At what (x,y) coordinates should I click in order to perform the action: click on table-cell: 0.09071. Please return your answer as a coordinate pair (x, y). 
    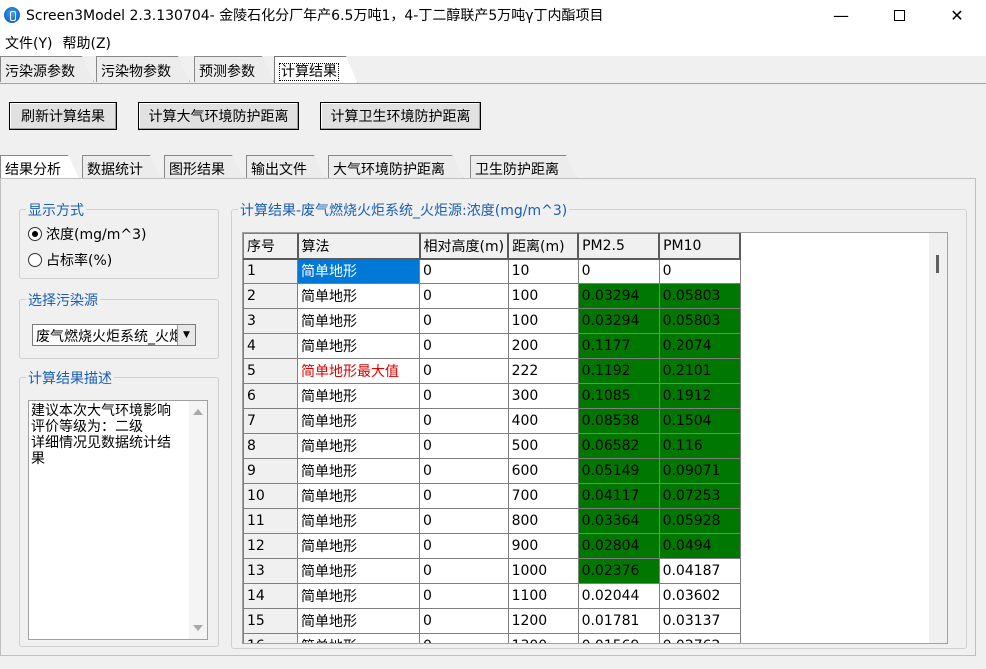
    Looking at the image, I should click on (699, 471).